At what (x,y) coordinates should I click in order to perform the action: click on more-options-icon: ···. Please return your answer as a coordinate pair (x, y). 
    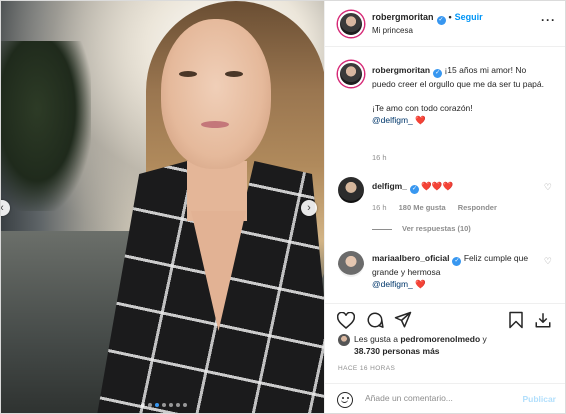
    Looking at the image, I should click on (548, 20).